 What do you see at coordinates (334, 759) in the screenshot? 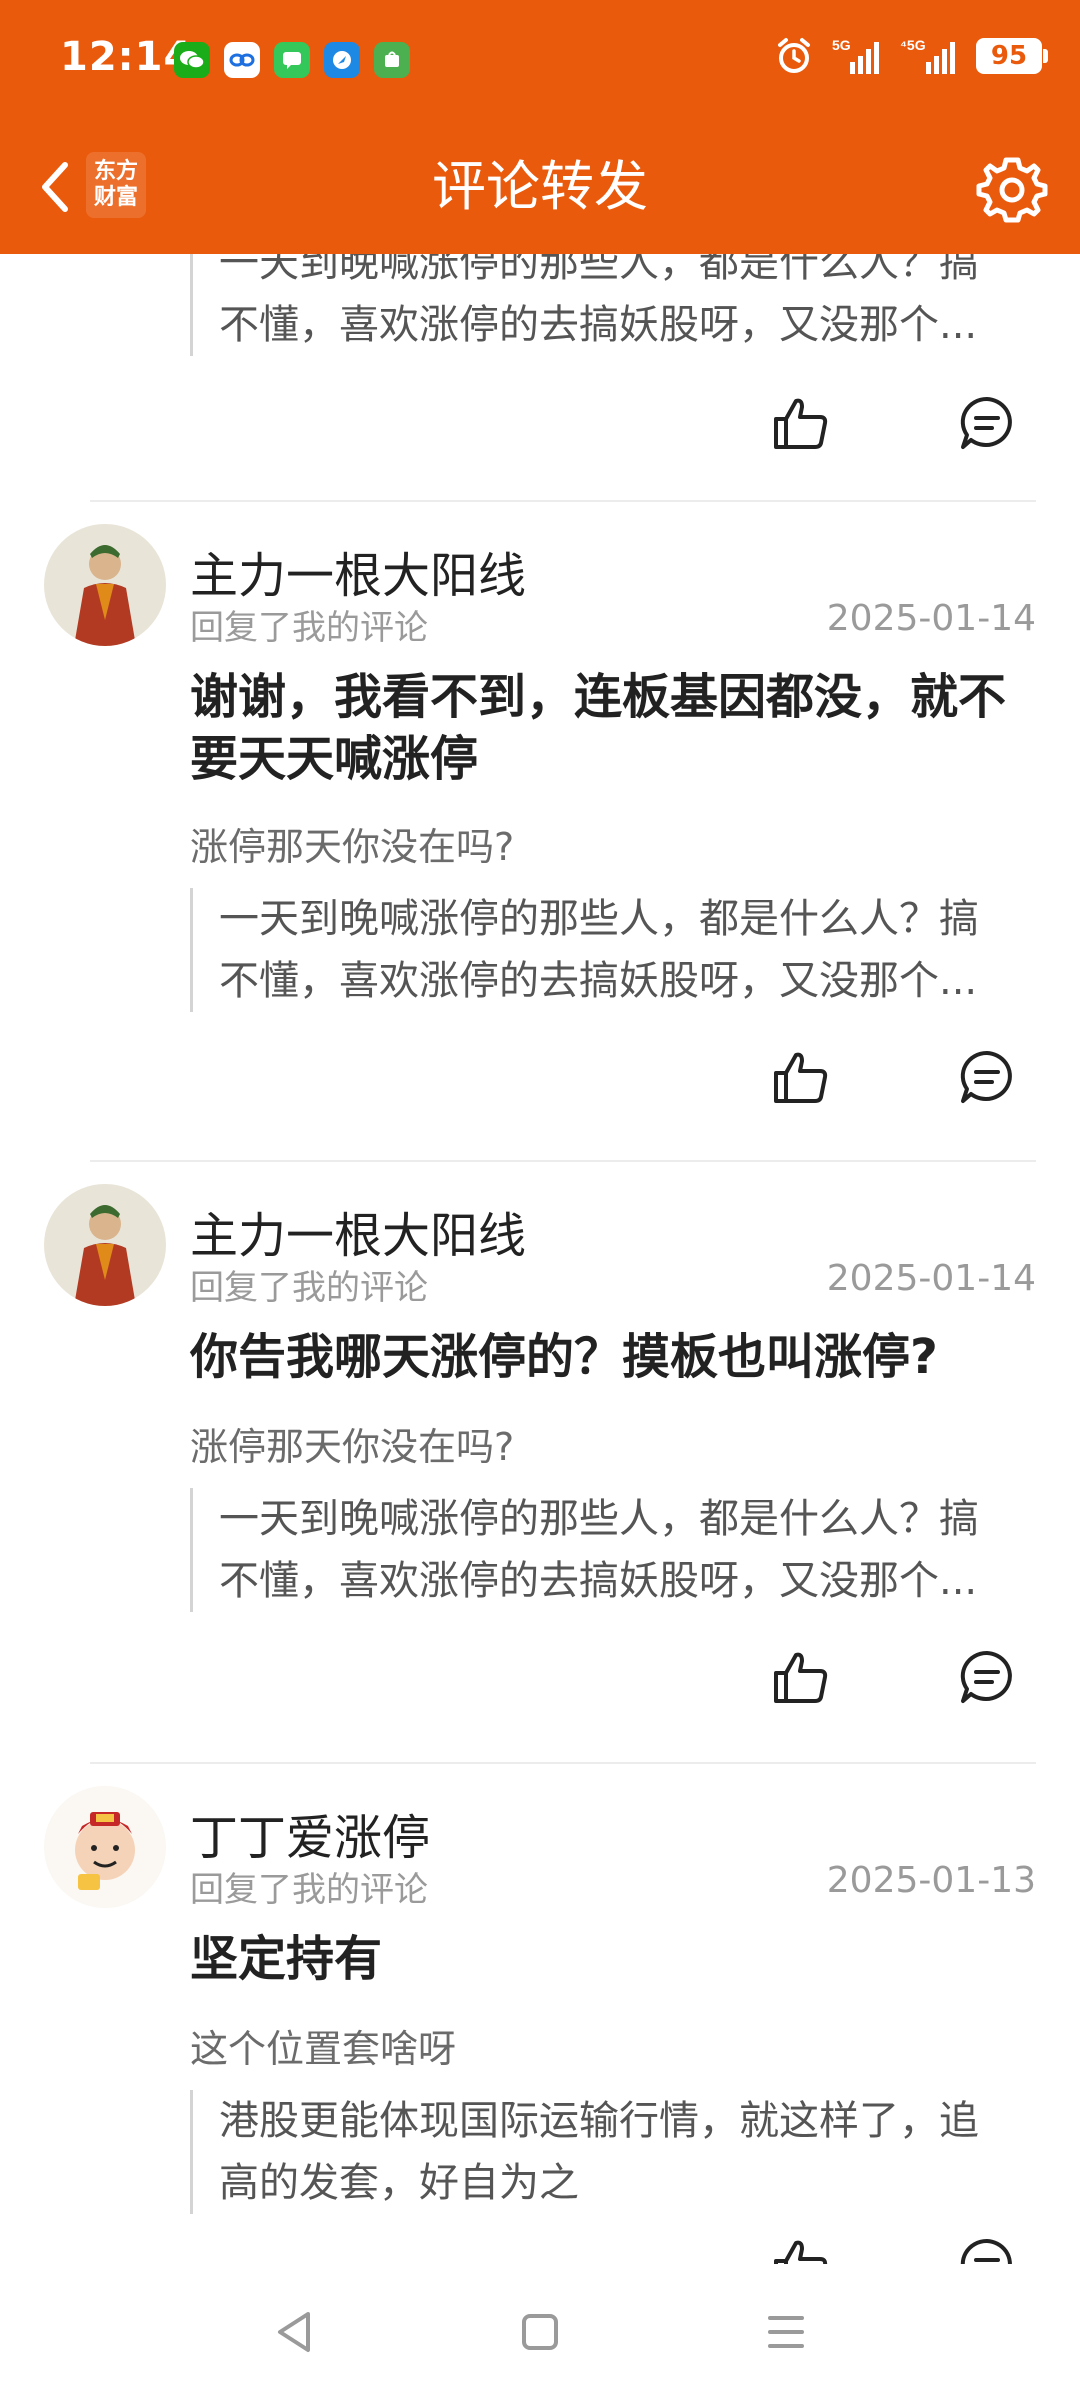
I see `comment-line: 要天天喊涨停` at bounding box center [334, 759].